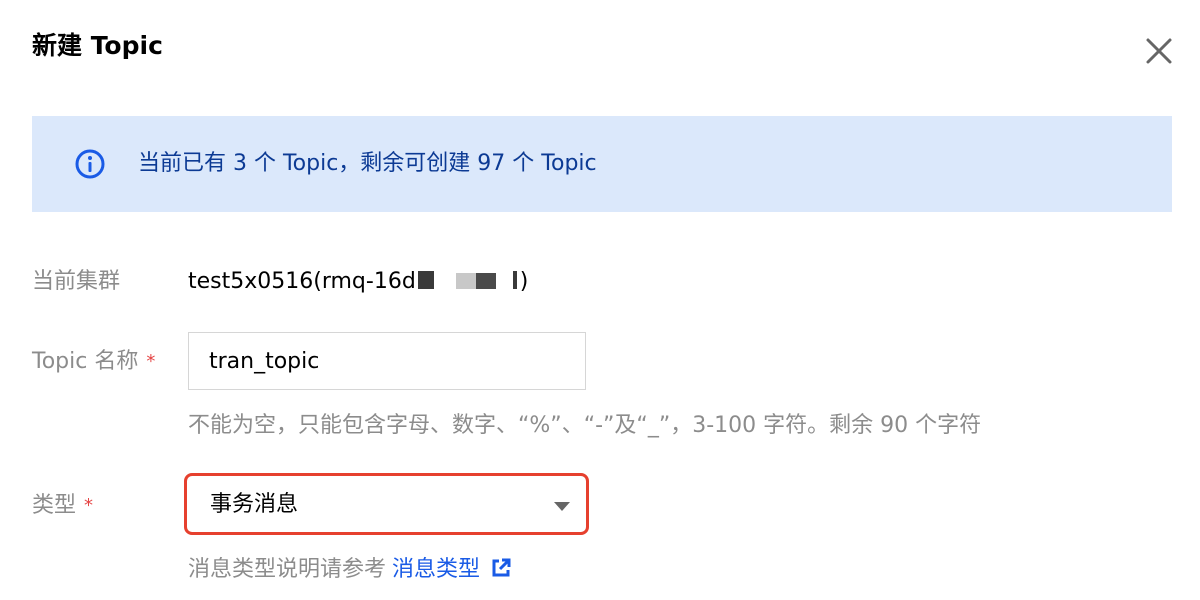 The image size is (1200, 600). I want to click on dialog-title: 新建 Topic, so click(97, 45).